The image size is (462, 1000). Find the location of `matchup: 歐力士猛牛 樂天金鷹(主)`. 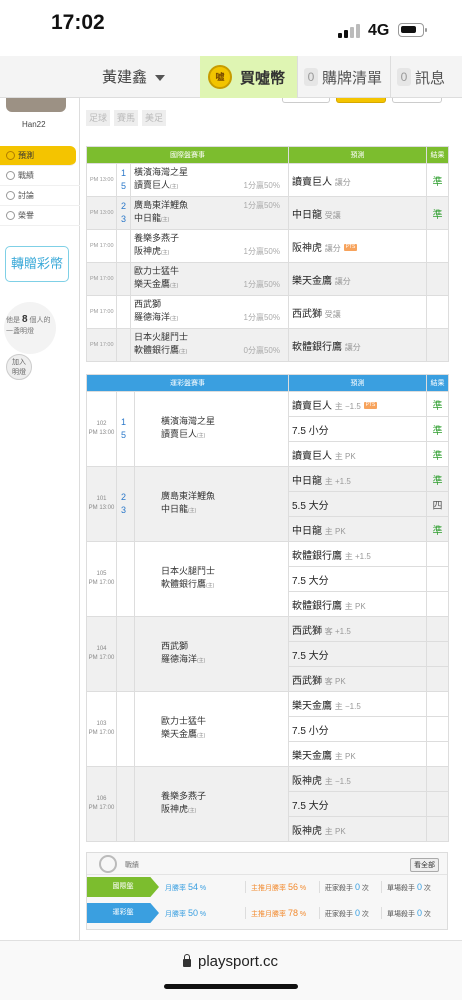

matchup: 歐力士猛牛 樂天金鷹(主) is located at coordinates (211, 729).